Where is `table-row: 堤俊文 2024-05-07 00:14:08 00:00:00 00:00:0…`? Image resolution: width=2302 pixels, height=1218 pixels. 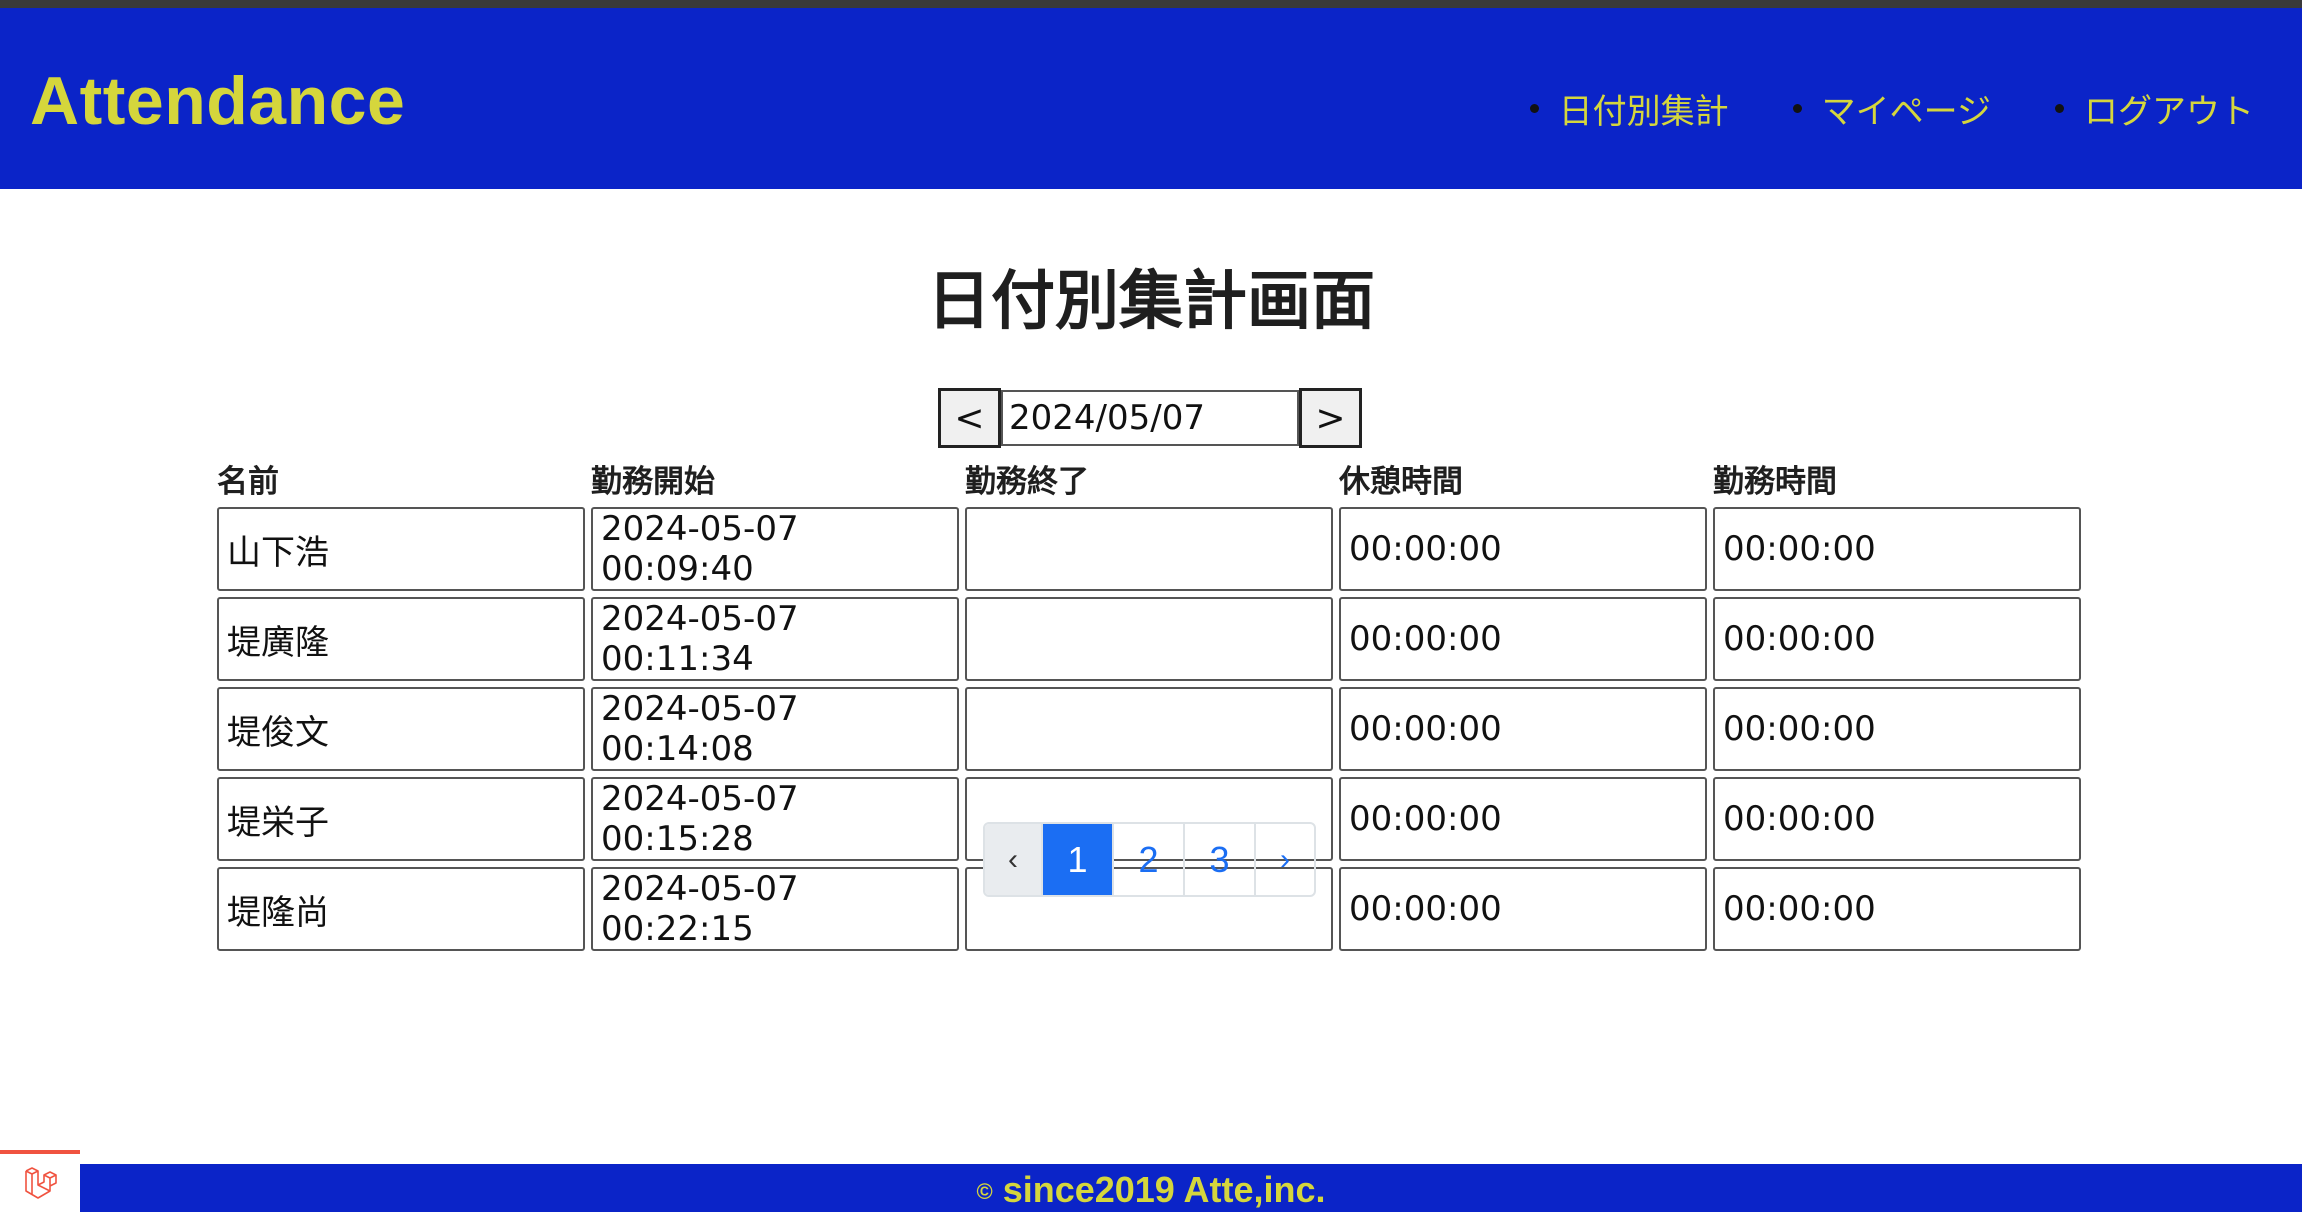 table-row: 堤俊文 2024-05-07 00:14:08 00:00:00 00:00:0… is located at coordinates (1149, 729).